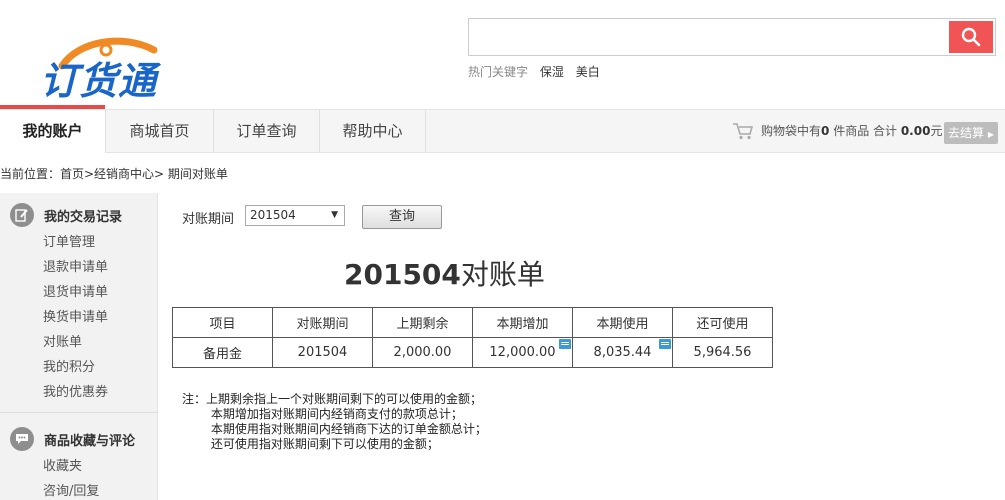 The width and height of the screenshot is (1005, 500). What do you see at coordinates (622, 322) in the screenshot?
I see `column-header: 本期使用` at bounding box center [622, 322].